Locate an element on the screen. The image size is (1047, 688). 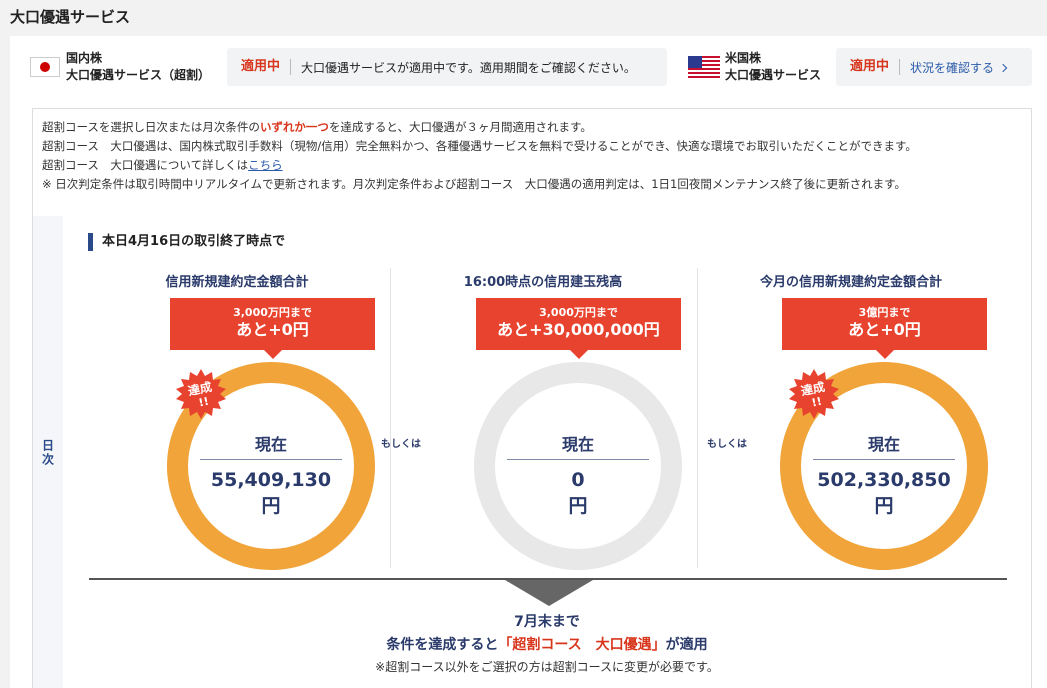
or-label-1: もしくは is located at coordinates (401, 444).